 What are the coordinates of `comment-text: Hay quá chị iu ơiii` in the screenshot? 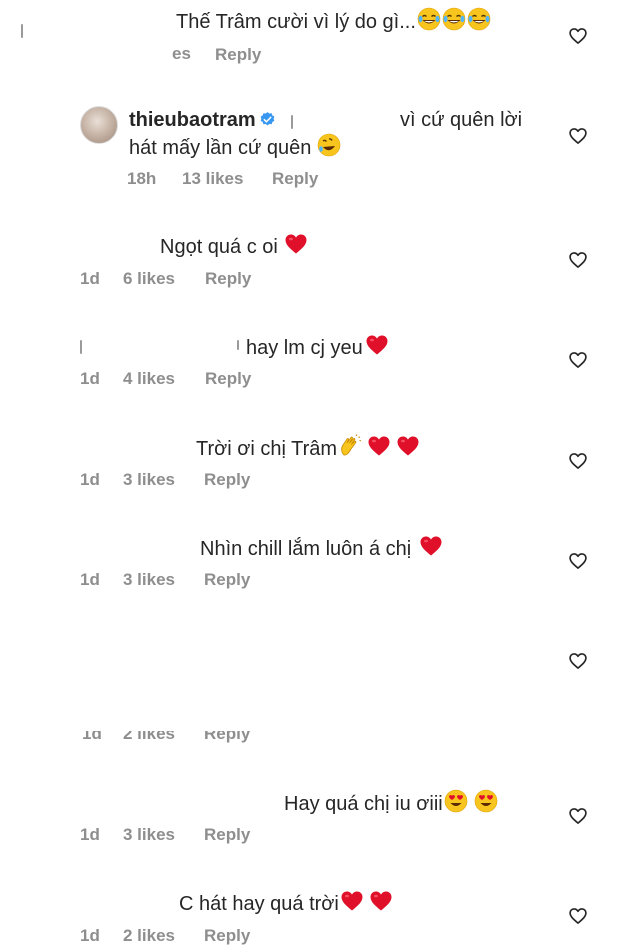 It's located at (391, 802).